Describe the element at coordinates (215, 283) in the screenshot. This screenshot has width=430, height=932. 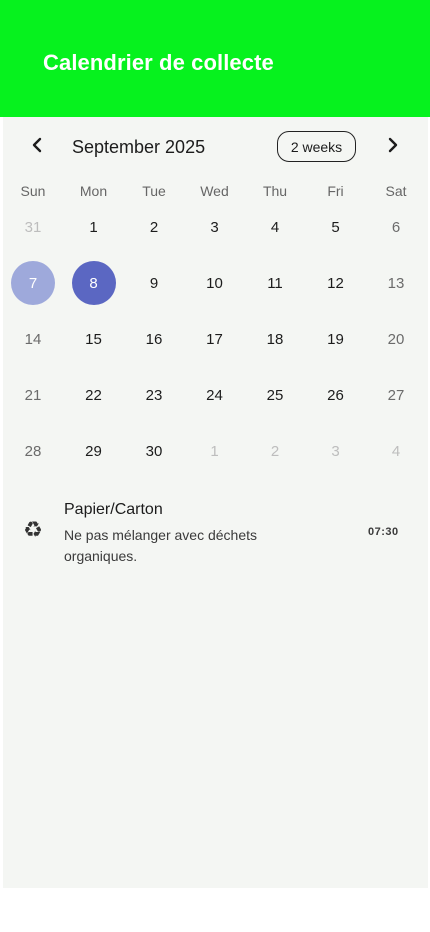
I see `calendar-day: 10` at that location.